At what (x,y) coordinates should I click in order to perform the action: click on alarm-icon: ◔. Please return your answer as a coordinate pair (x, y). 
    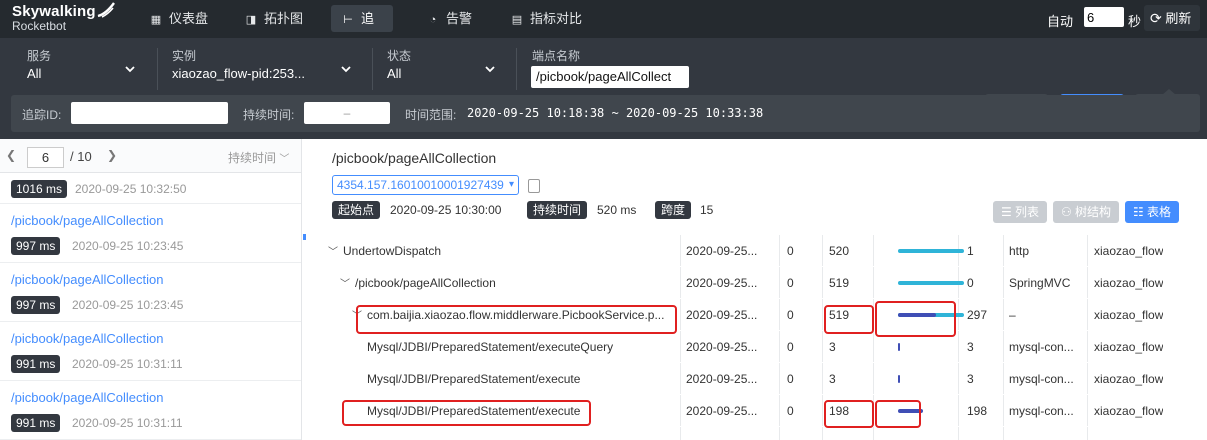
    Looking at the image, I should click on (433, 20).